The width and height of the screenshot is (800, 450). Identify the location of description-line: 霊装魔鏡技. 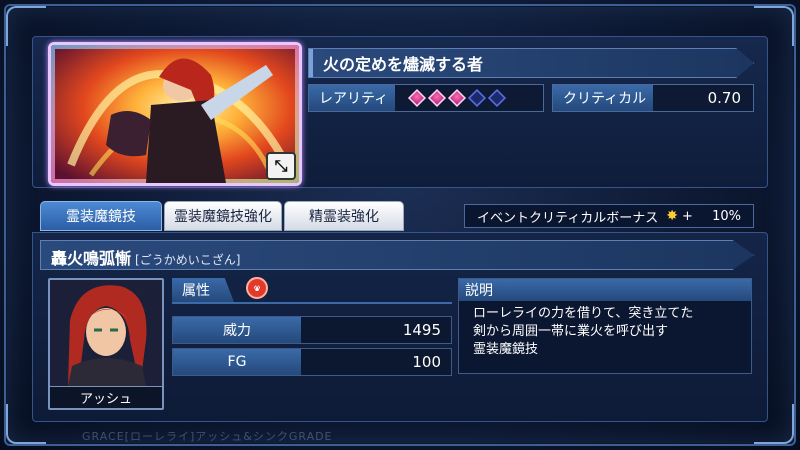
(506, 349).